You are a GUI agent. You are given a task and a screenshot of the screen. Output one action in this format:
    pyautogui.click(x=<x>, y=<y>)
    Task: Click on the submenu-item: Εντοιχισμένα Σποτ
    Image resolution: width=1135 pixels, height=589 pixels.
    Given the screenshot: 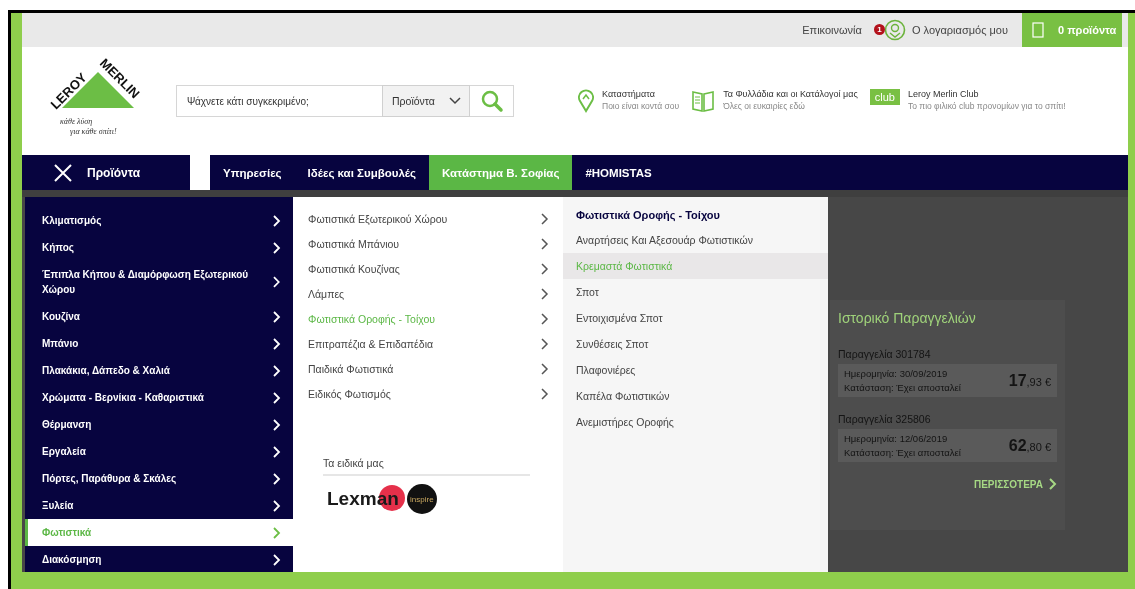 What is the action you would take?
    pyautogui.click(x=695, y=318)
    